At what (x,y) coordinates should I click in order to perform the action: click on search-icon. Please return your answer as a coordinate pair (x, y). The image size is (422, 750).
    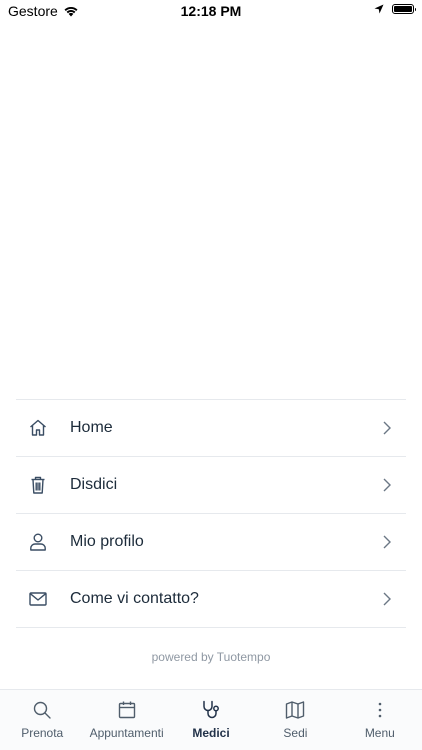
    Looking at the image, I should click on (42, 710).